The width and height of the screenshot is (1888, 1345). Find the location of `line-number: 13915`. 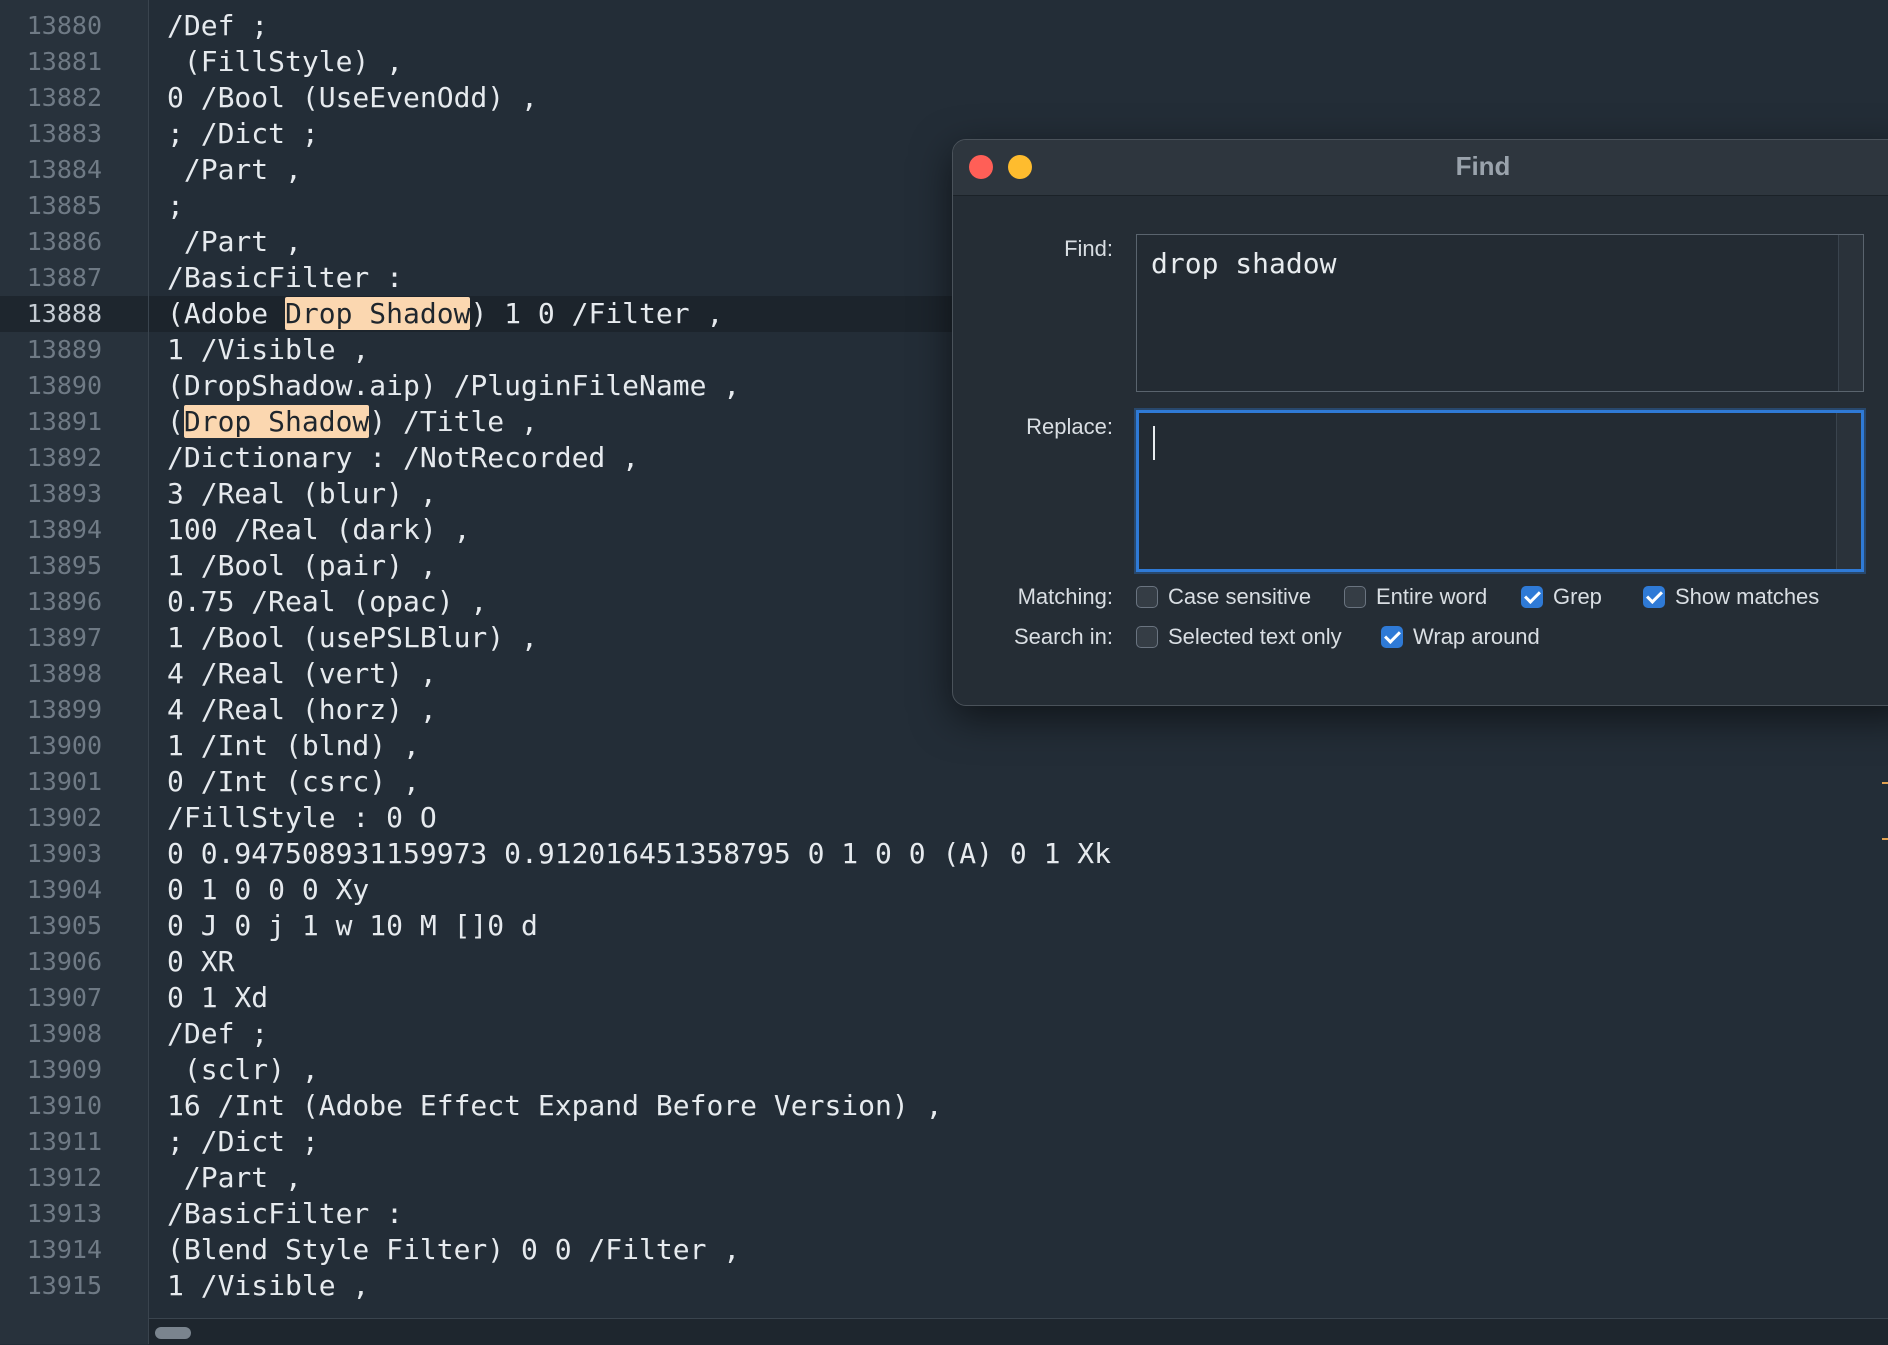

line-number: 13915 is located at coordinates (64, 1285).